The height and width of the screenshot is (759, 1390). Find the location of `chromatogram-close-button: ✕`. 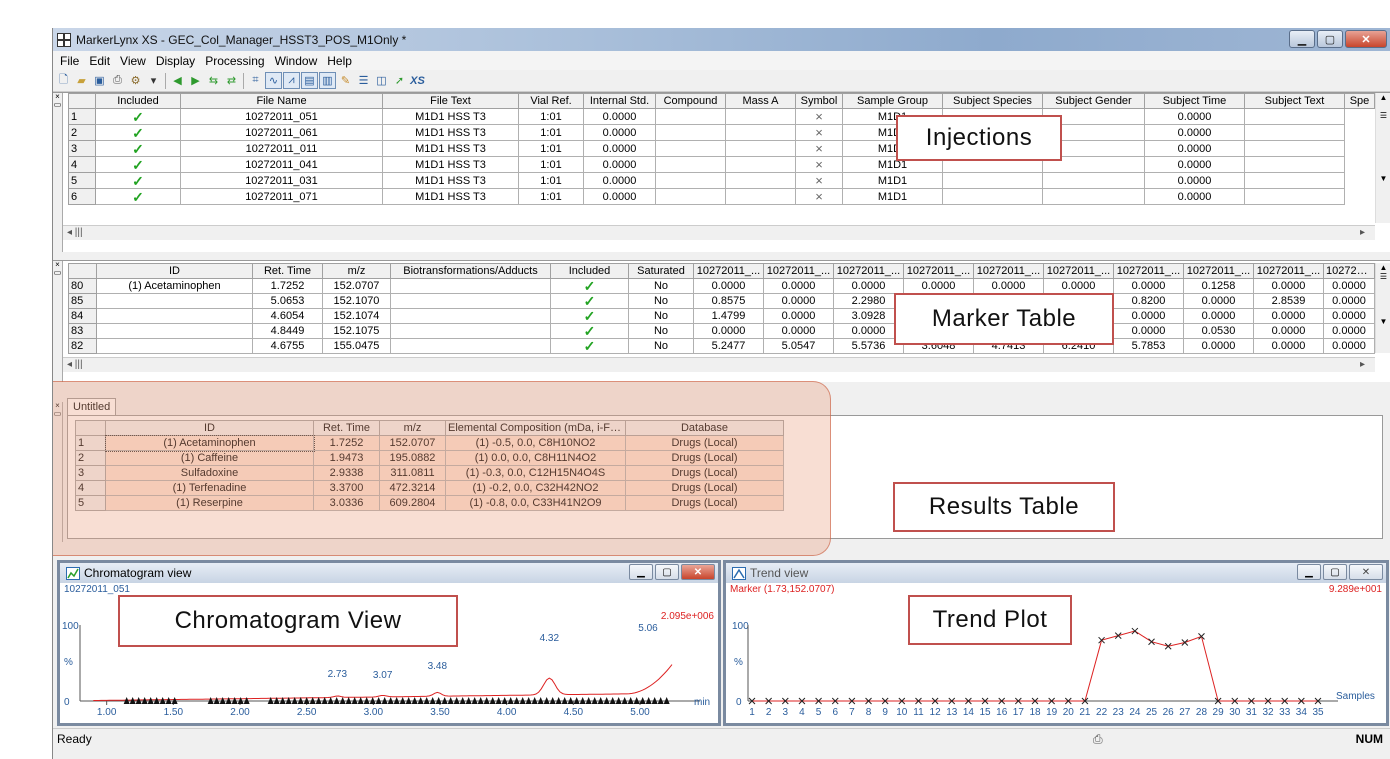

chromatogram-close-button: ✕ is located at coordinates (698, 572).